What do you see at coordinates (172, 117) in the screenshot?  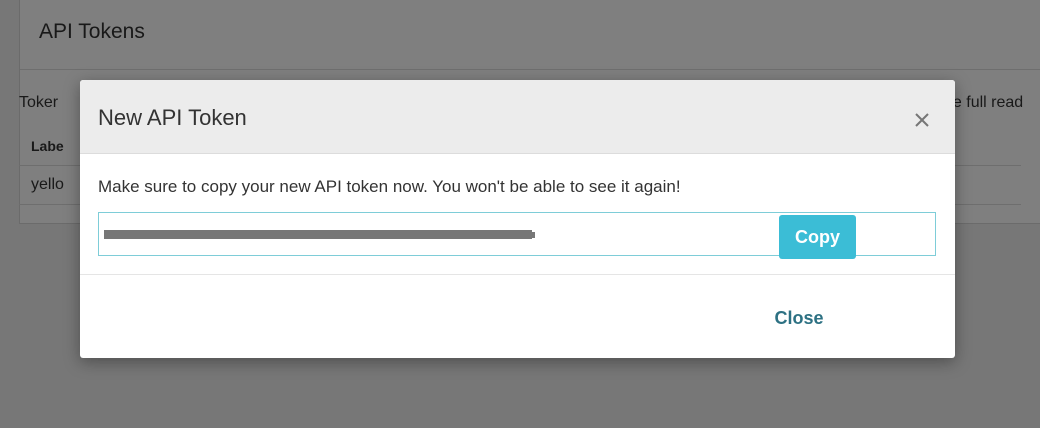 I see `modal-title: New API Token` at bounding box center [172, 117].